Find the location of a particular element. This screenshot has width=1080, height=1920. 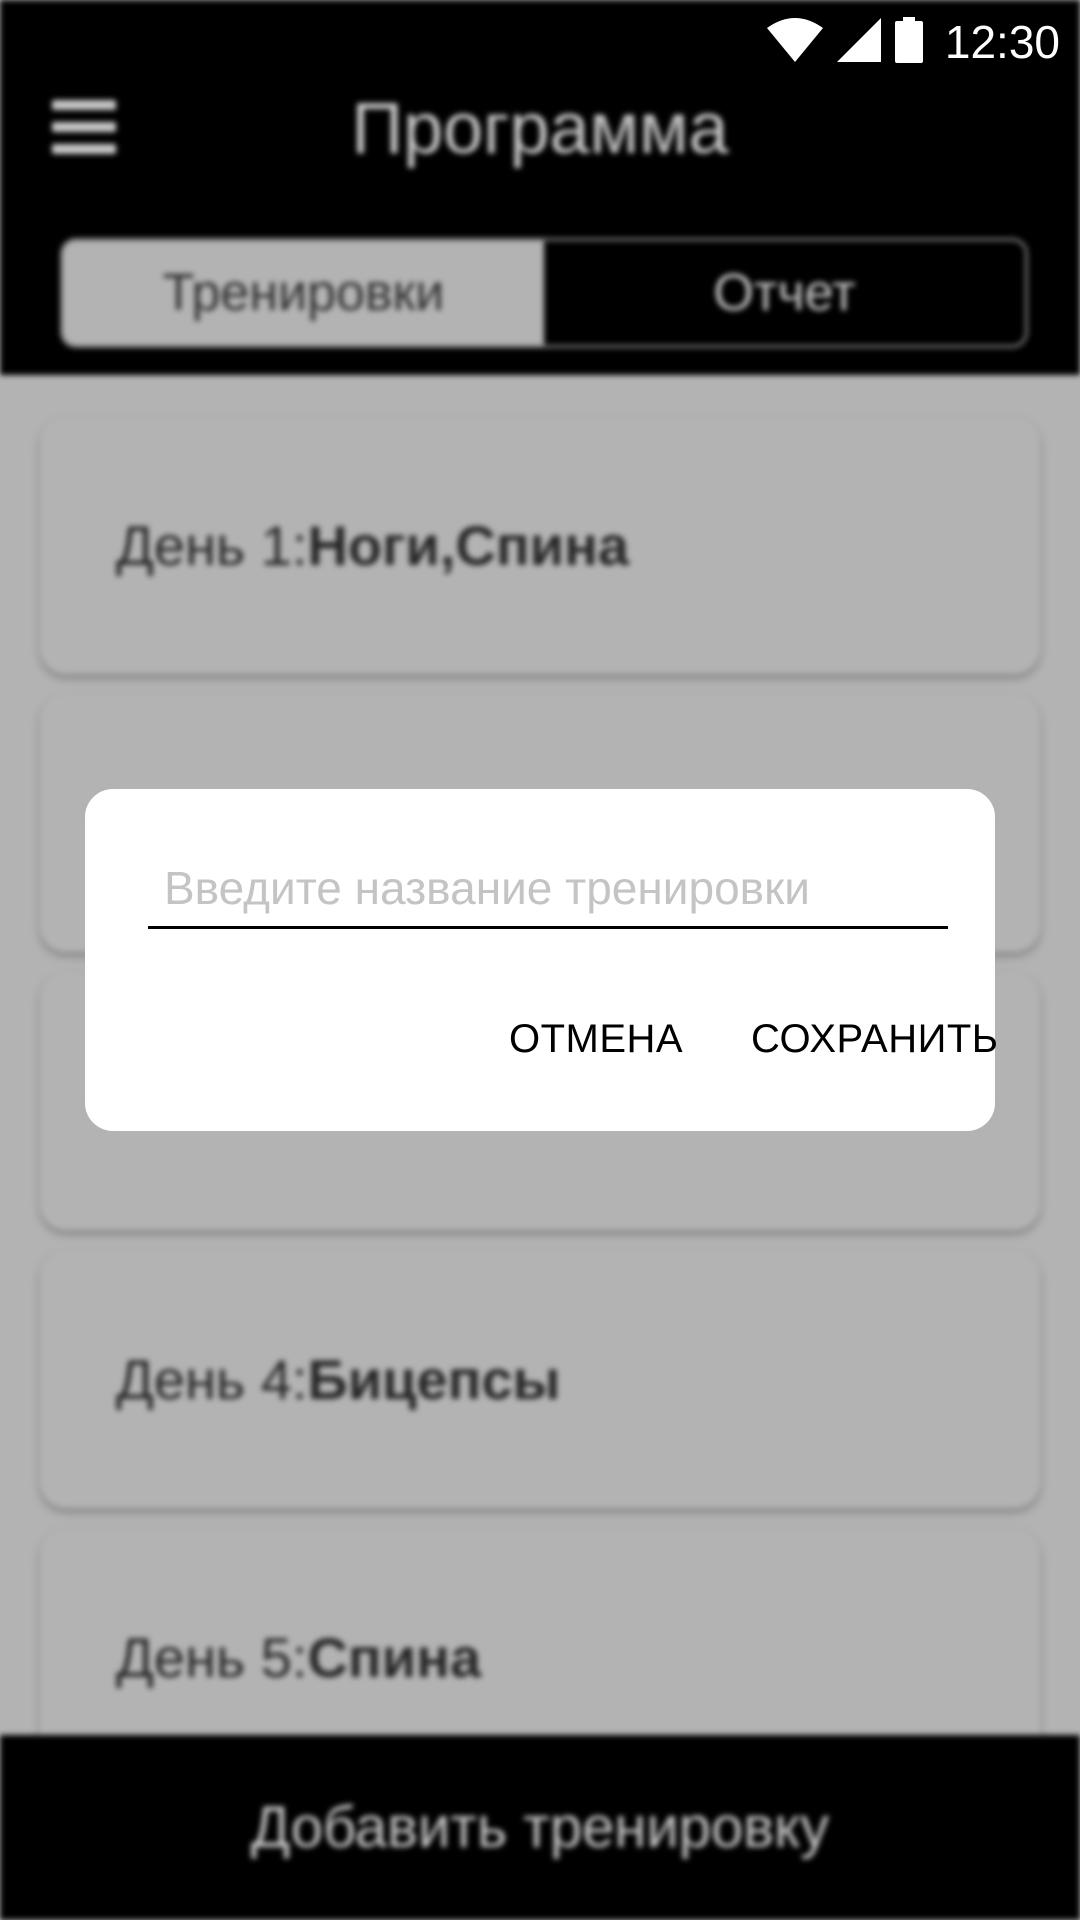

wifi-icon is located at coordinates (794, 42).